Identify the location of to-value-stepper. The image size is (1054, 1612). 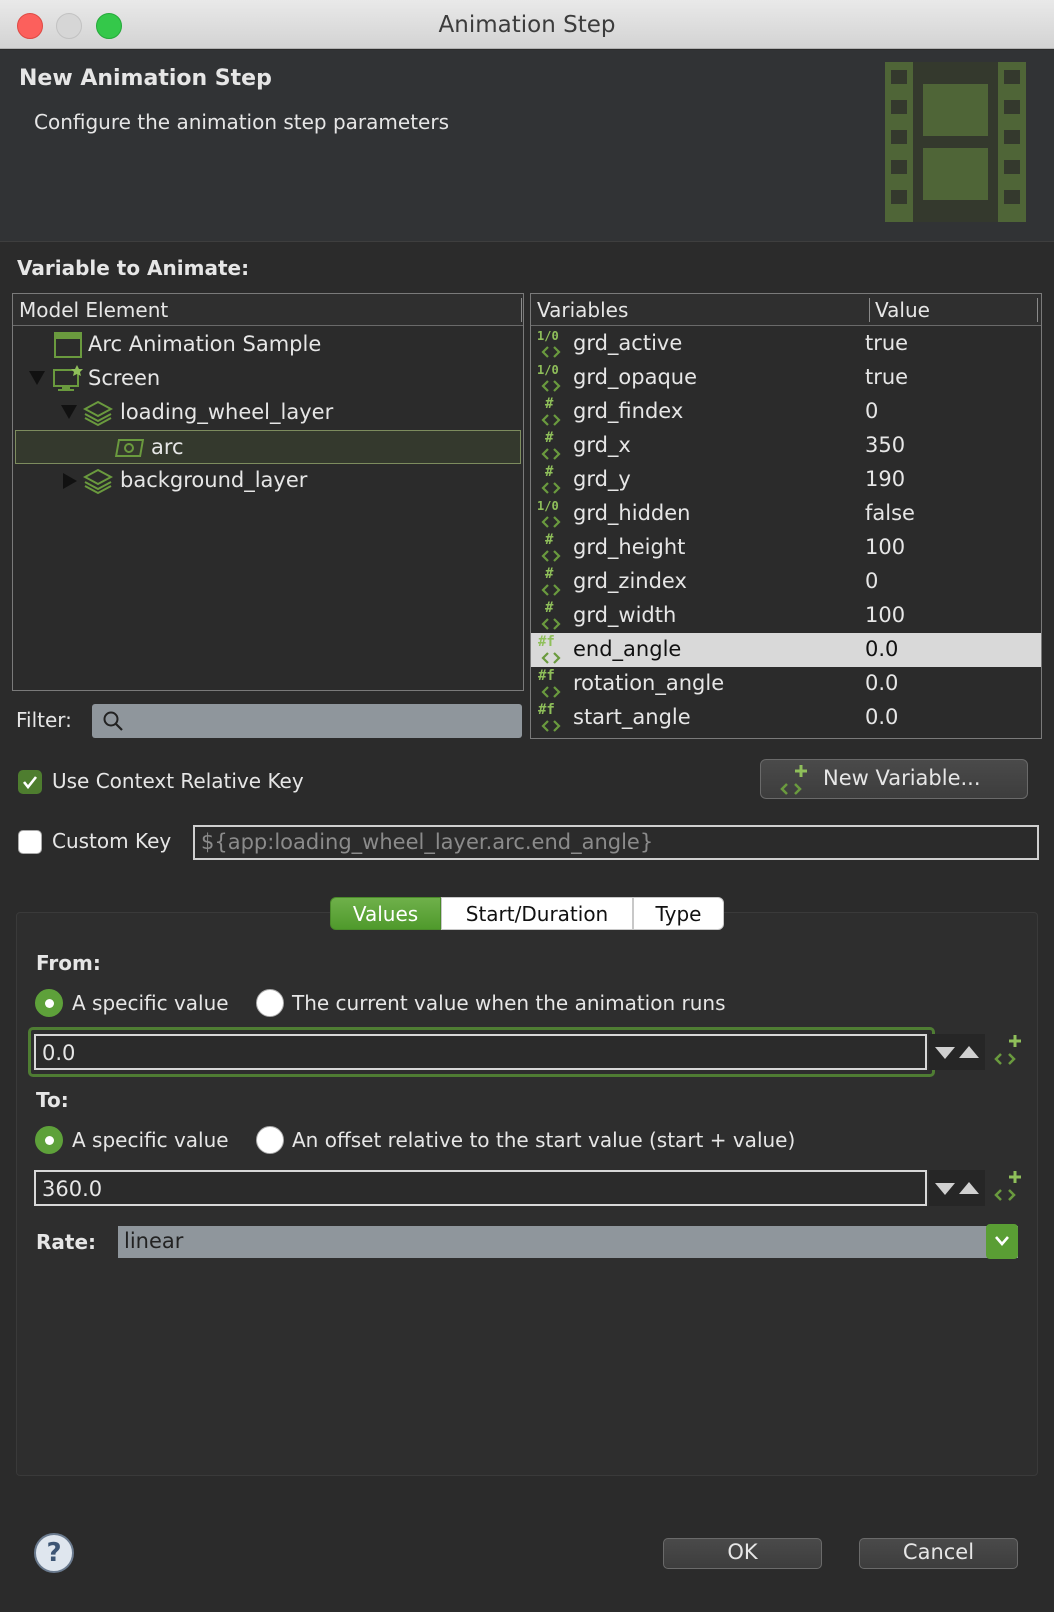
(957, 1188).